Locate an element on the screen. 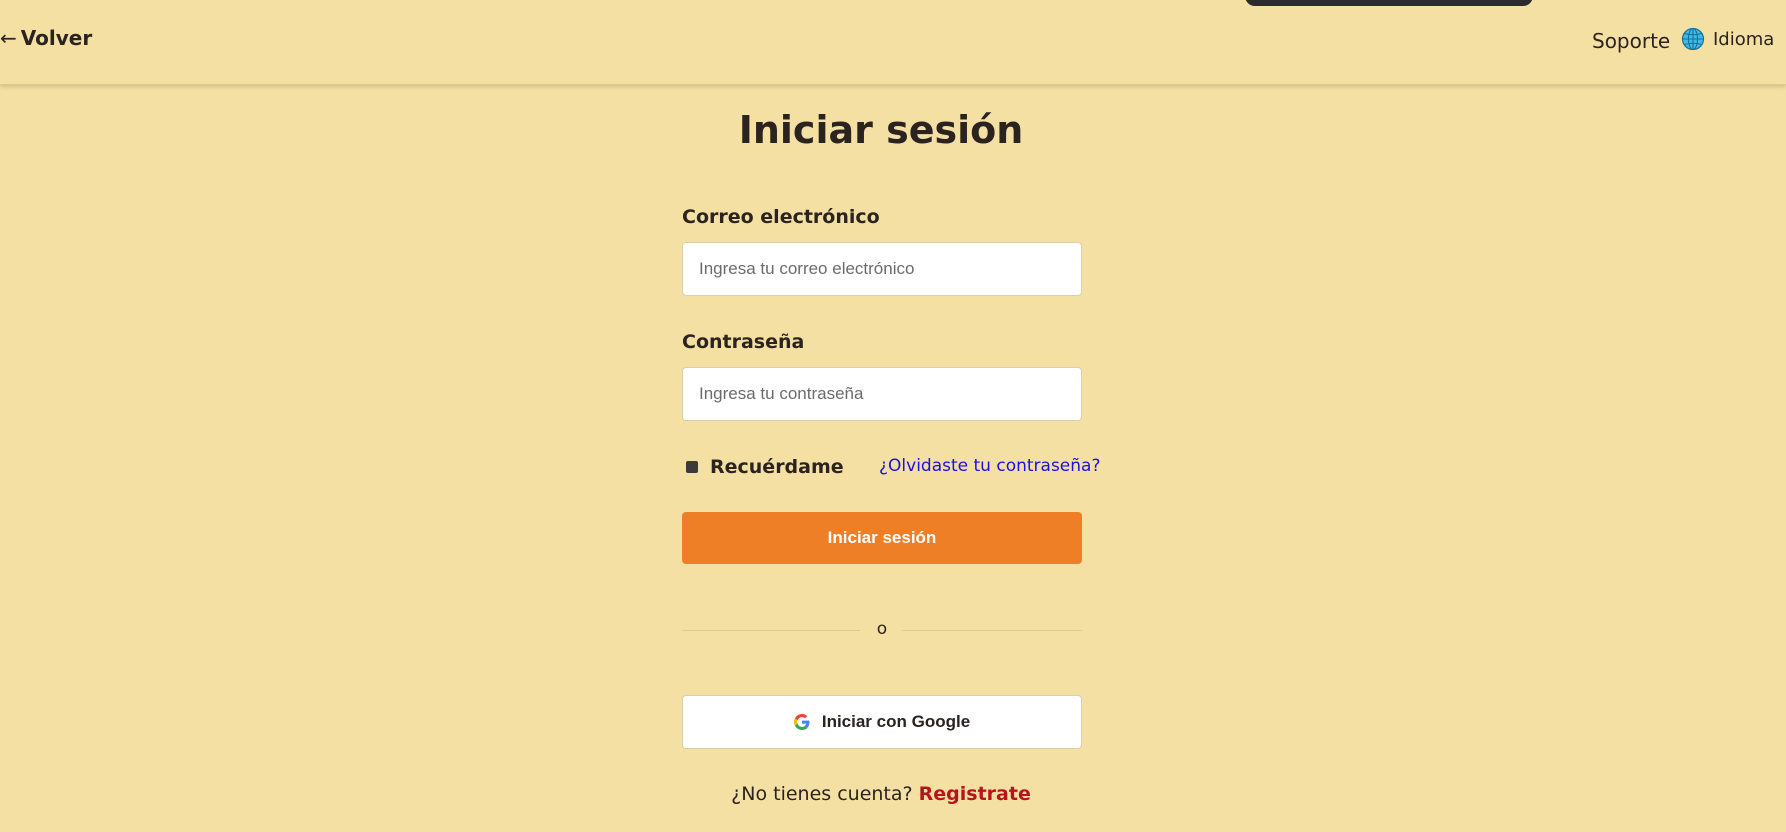 This screenshot has width=1786, height=832. forgot-password-link: ¿Olvidaste tu contraseña? is located at coordinates (989, 466).